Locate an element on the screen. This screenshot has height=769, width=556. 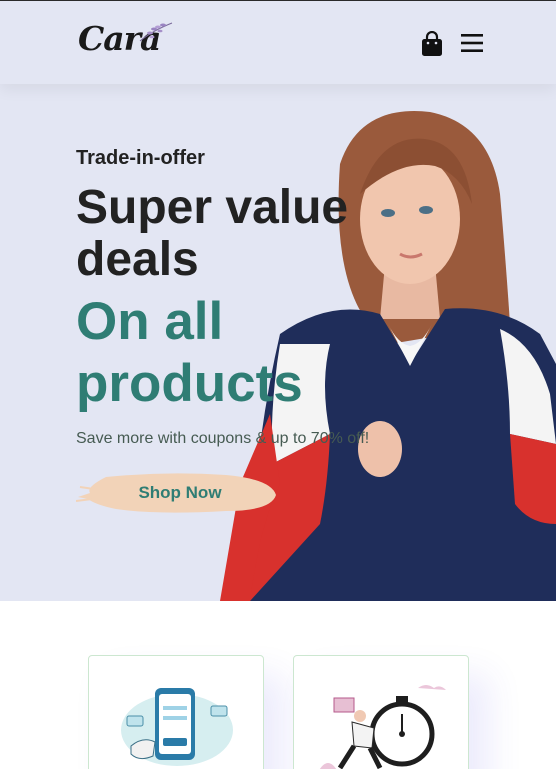
shopping-bag-icon is located at coordinates (432, 44).